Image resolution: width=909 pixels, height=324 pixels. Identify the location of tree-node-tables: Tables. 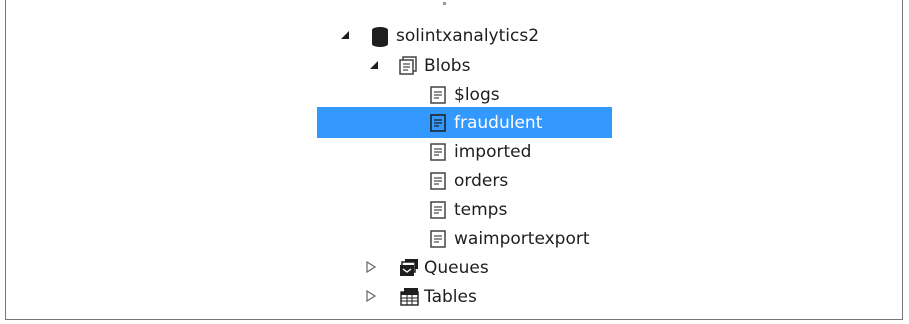
(437, 297).